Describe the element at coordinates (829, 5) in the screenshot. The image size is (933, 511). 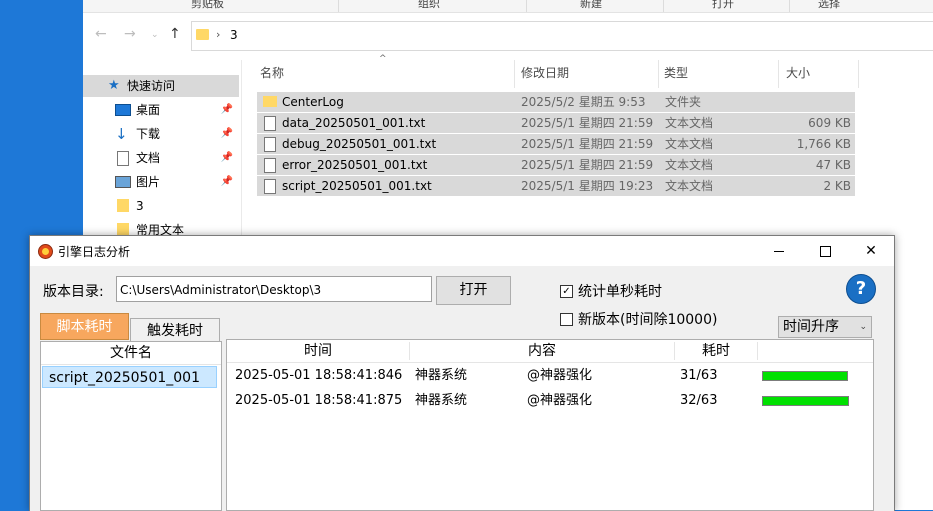
I see `ribbon-select: 选择` at that location.